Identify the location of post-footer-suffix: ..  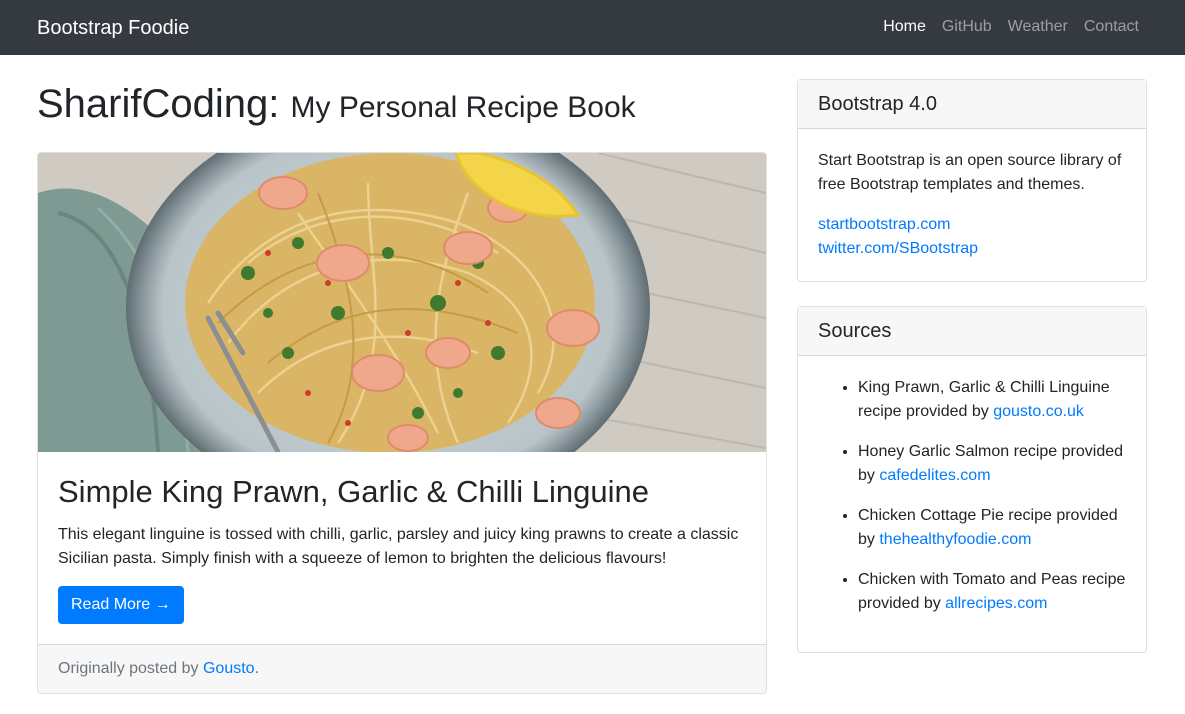
(257, 668).